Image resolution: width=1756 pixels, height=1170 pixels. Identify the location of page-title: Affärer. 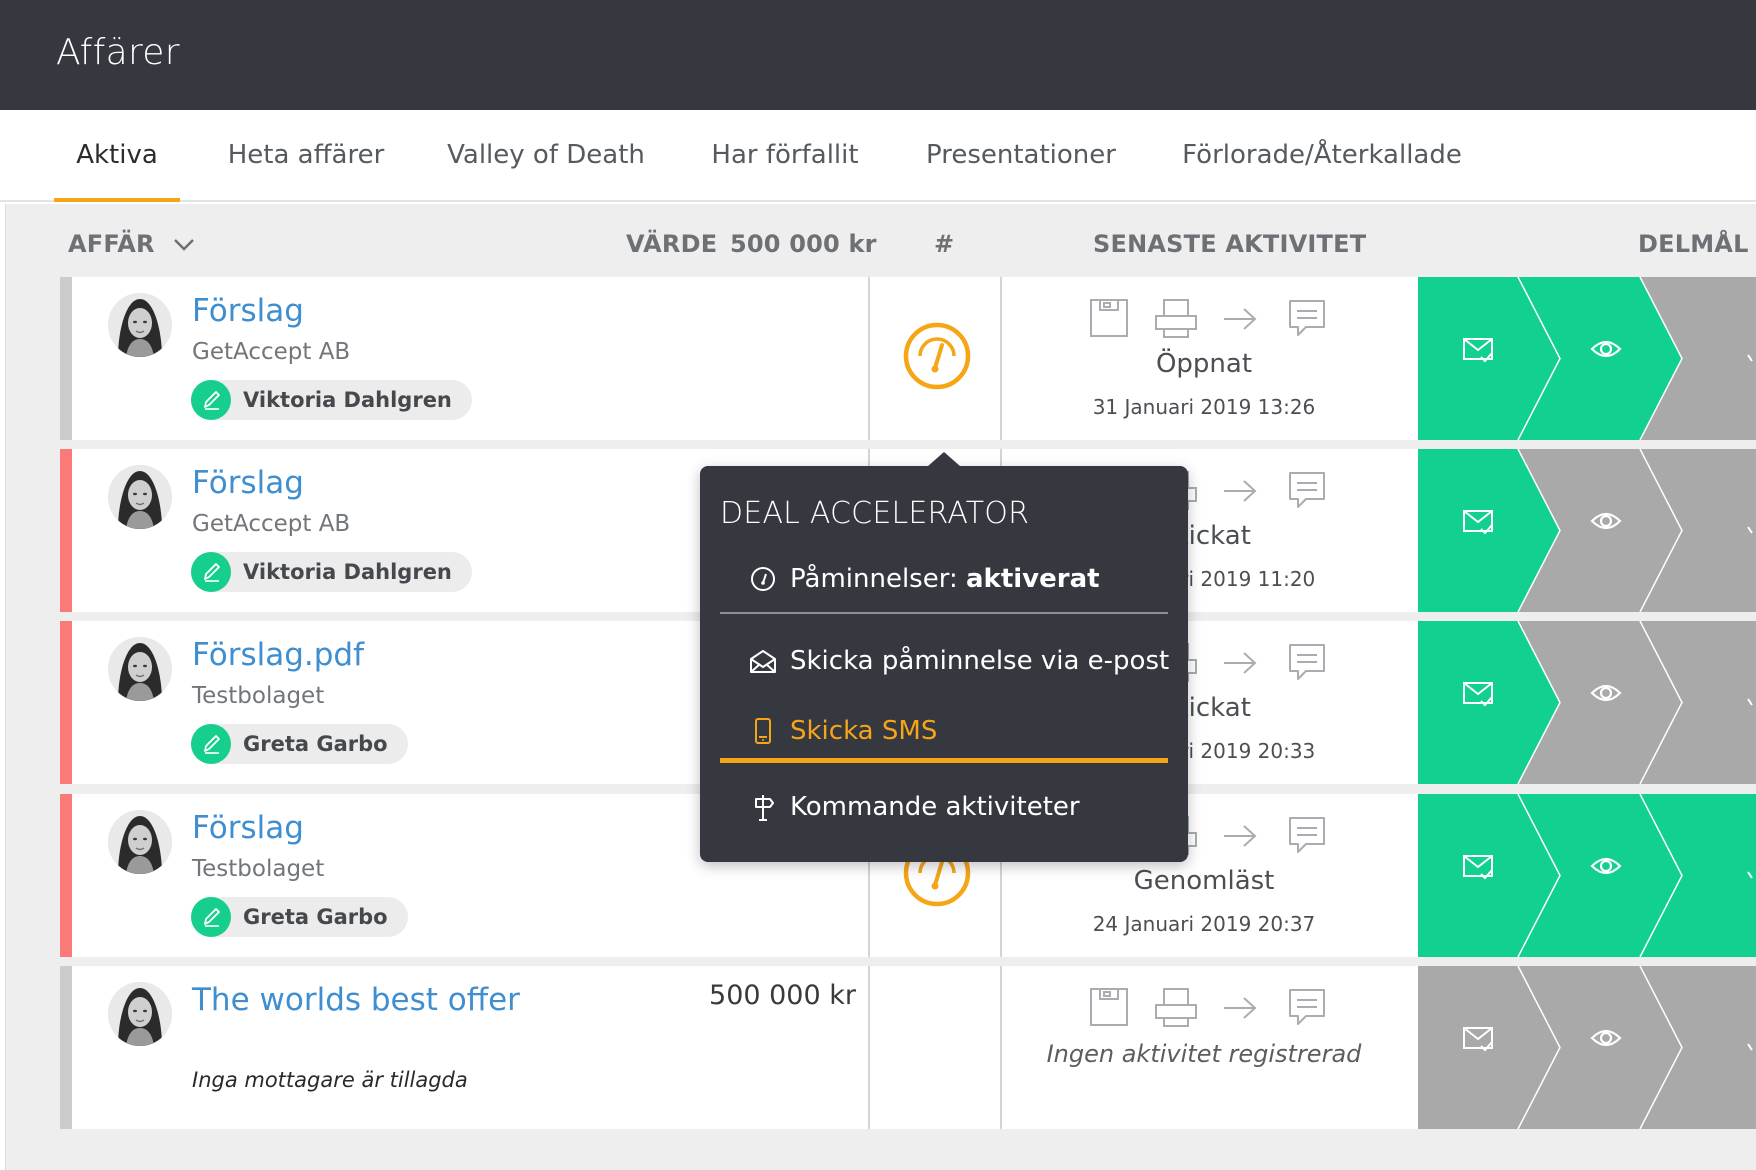
(118, 52).